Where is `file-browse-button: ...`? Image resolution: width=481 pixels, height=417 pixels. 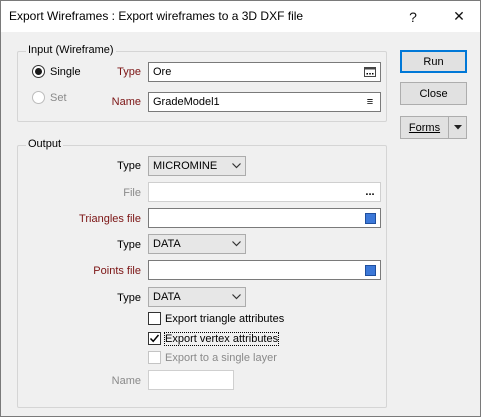
file-browse-button: ... is located at coordinates (370, 192).